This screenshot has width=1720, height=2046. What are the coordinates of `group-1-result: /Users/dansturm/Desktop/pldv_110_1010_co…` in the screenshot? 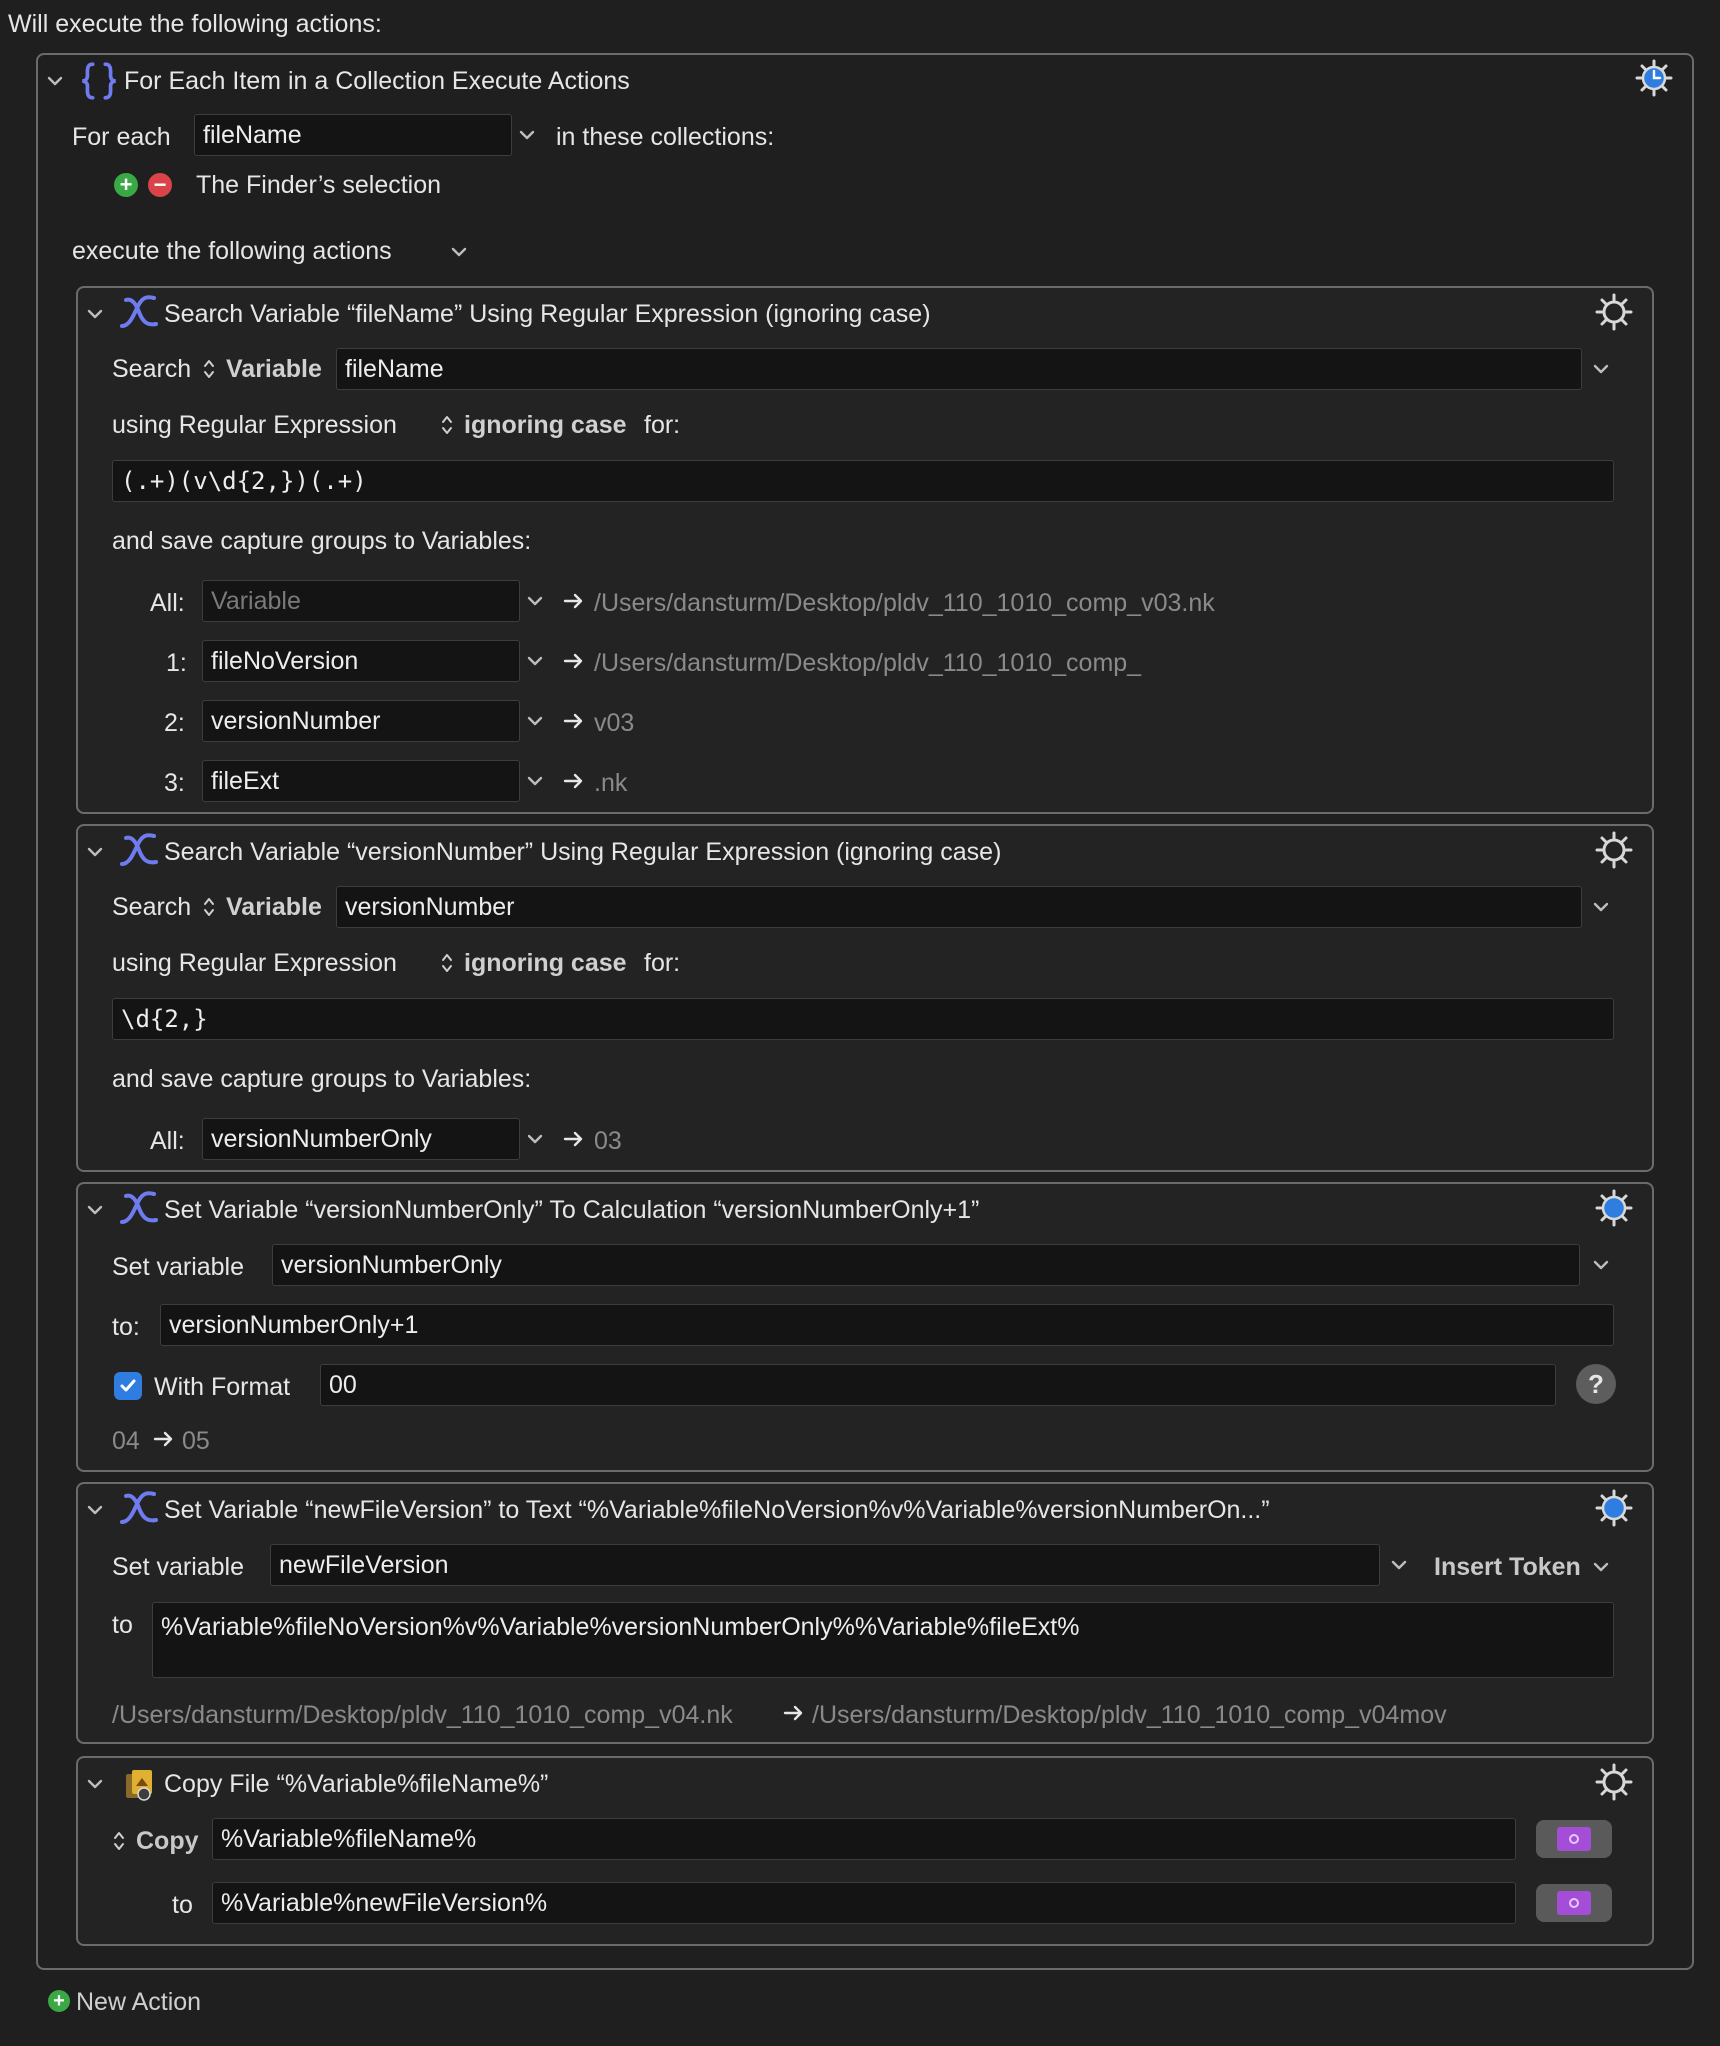 It's located at (868, 663).